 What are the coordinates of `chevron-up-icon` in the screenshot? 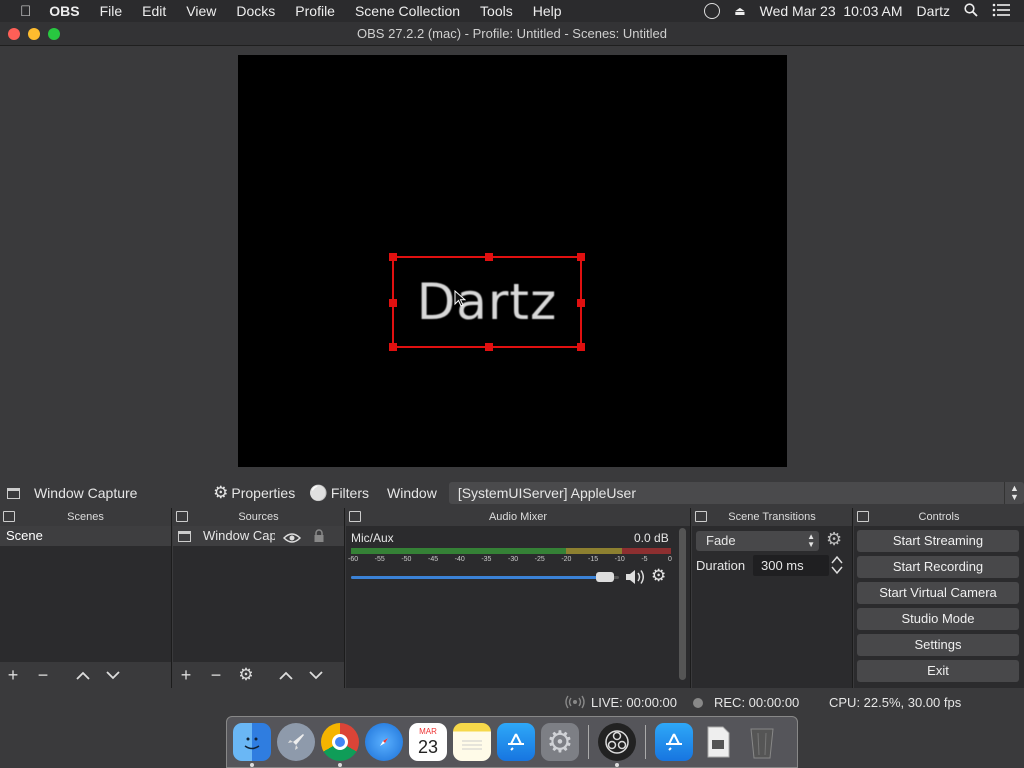 It's located at (286, 675).